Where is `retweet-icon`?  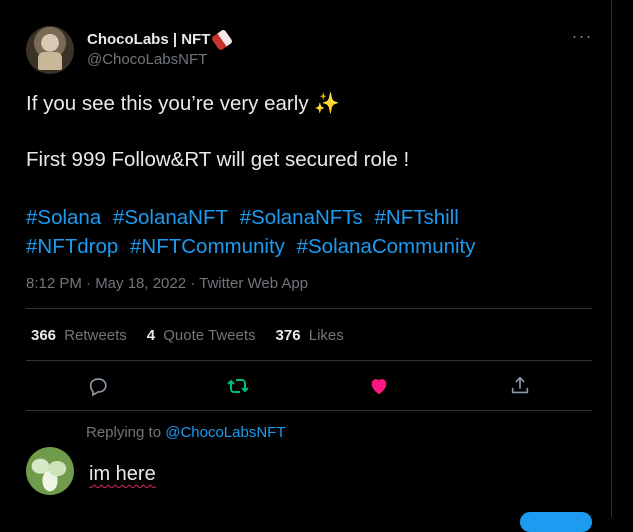
retweet-icon is located at coordinates (238, 386).